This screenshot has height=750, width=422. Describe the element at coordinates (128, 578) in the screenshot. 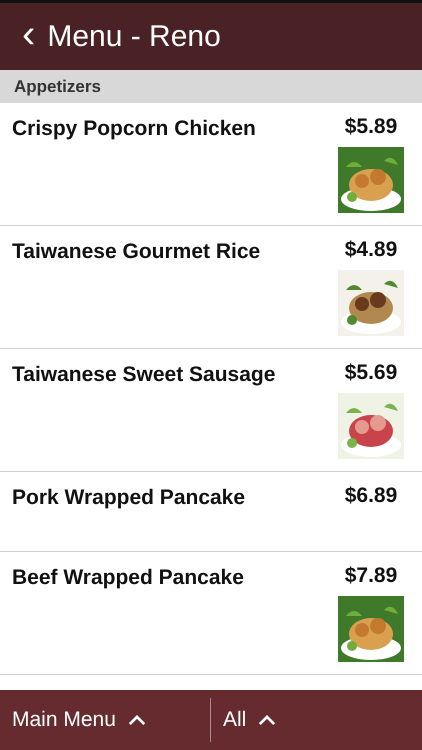

I see `item-name: Beef Wrapped Pancake` at that location.